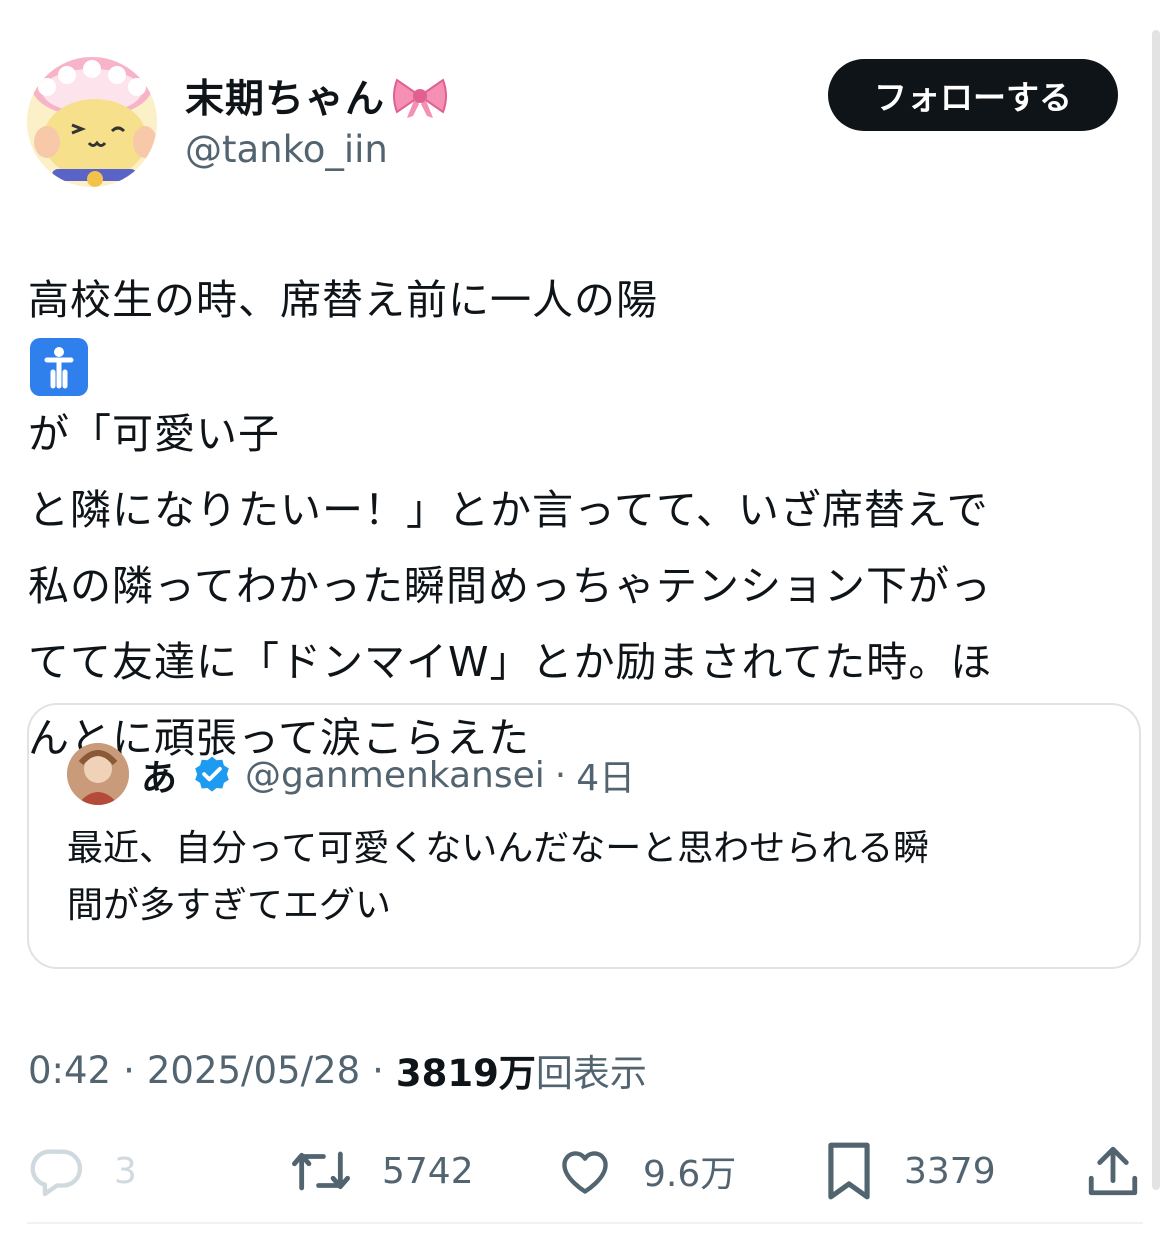  Describe the element at coordinates (343, 300) in the screenshot. I see `tweet-line-part: 高校生の時、席替え前に一人の陽` at that location.